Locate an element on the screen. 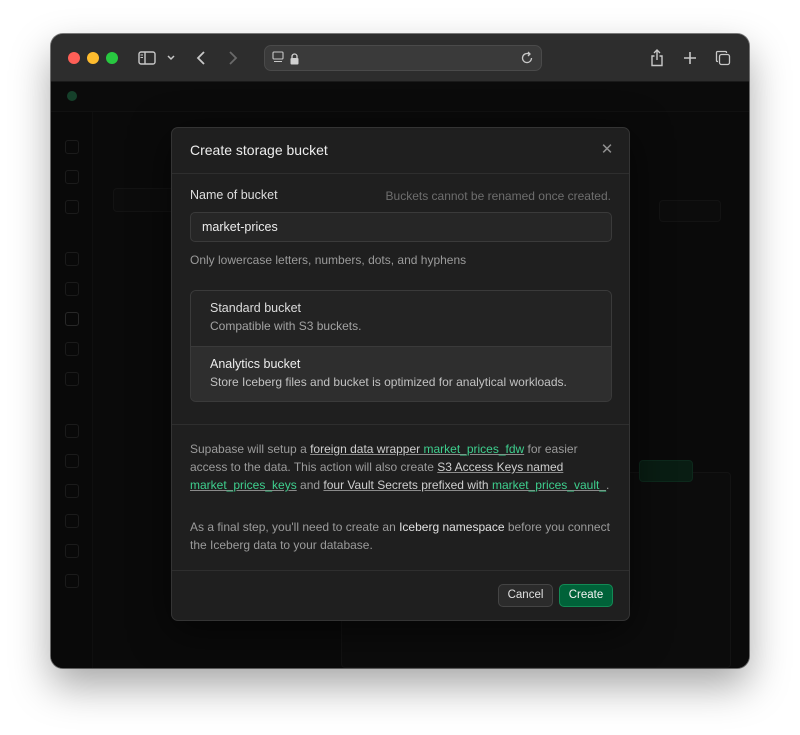 Image resolution: width=800 pixels, height=735 pixels. fdw-link-label: foreign data wrapper is located at coordinates (367, 449).